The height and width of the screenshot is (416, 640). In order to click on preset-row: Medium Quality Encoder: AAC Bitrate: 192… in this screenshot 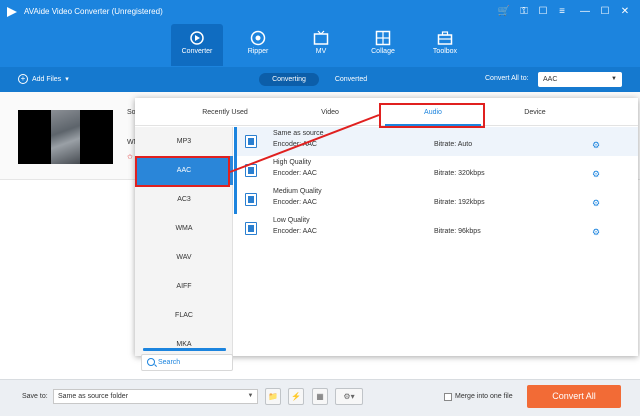, I will do `click(436, 199)`.